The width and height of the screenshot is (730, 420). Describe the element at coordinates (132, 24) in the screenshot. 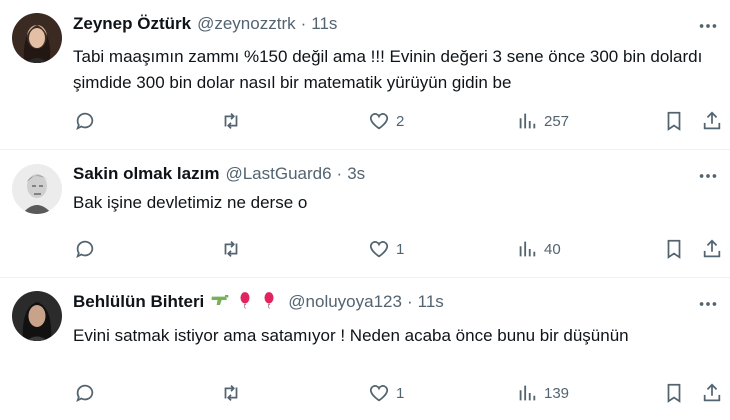

I see `author-name: Zeynep Öztürk` at that location.